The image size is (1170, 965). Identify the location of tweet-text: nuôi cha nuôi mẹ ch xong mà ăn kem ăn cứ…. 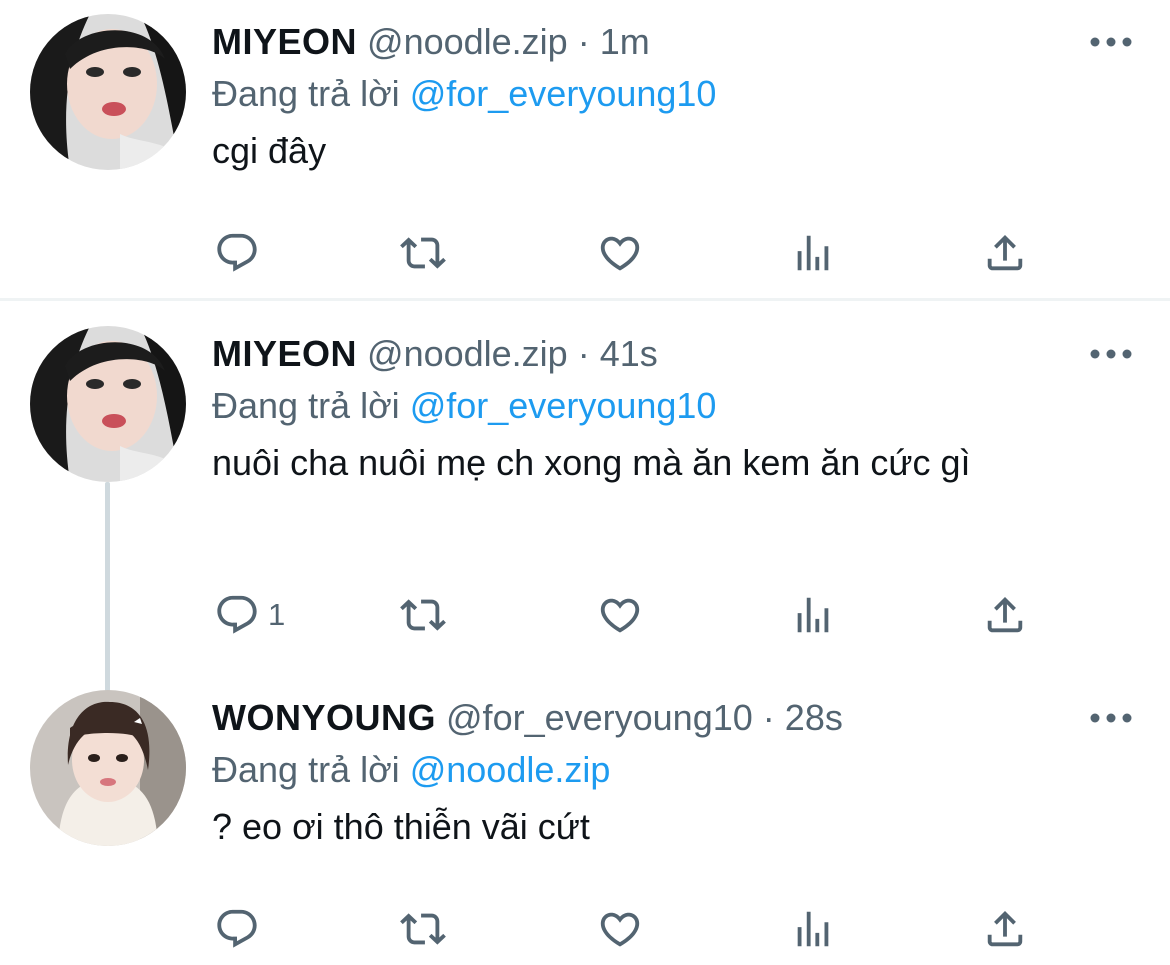
(591, 462).